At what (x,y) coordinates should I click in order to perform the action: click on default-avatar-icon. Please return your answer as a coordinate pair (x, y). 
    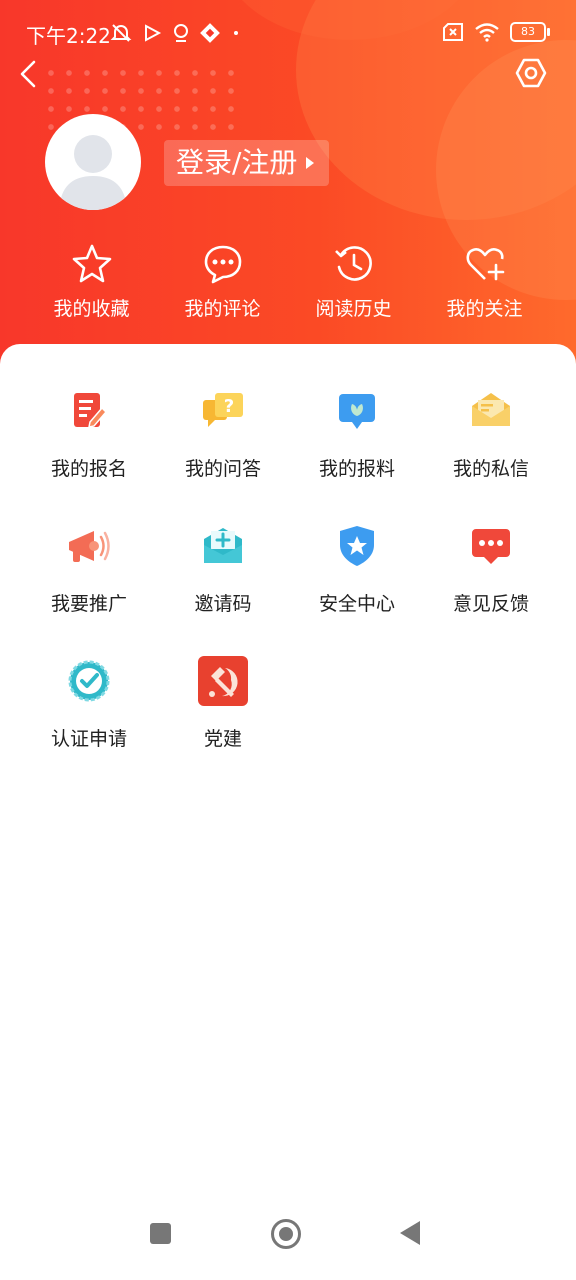
    Looking at the image, I should click on (93, 172).